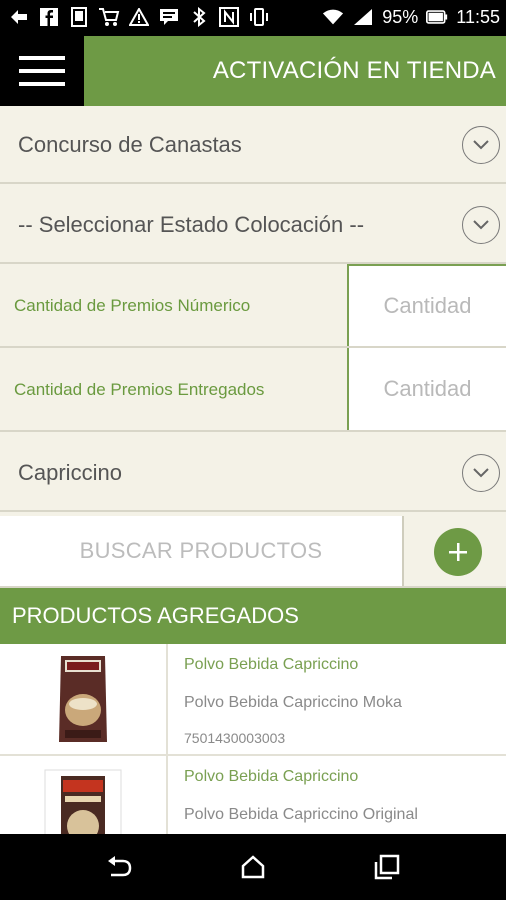 Image resolution: width=506 pixels, height=900 pixels. What do you see at coordinates (301, 814) in the screenshot?
I see `product-description: Polvo Bebida Capriccino Original` at bounding box center [301, 814].